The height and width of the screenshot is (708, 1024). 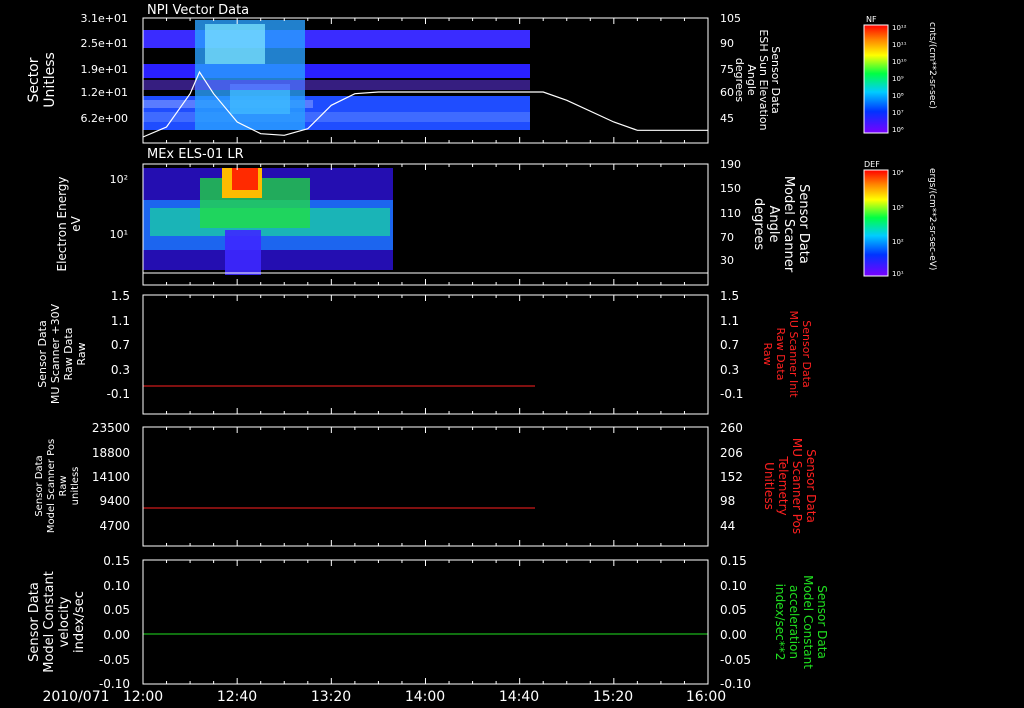 I want to click on y-right-tick: 0.7, so click(x=729, y=345).